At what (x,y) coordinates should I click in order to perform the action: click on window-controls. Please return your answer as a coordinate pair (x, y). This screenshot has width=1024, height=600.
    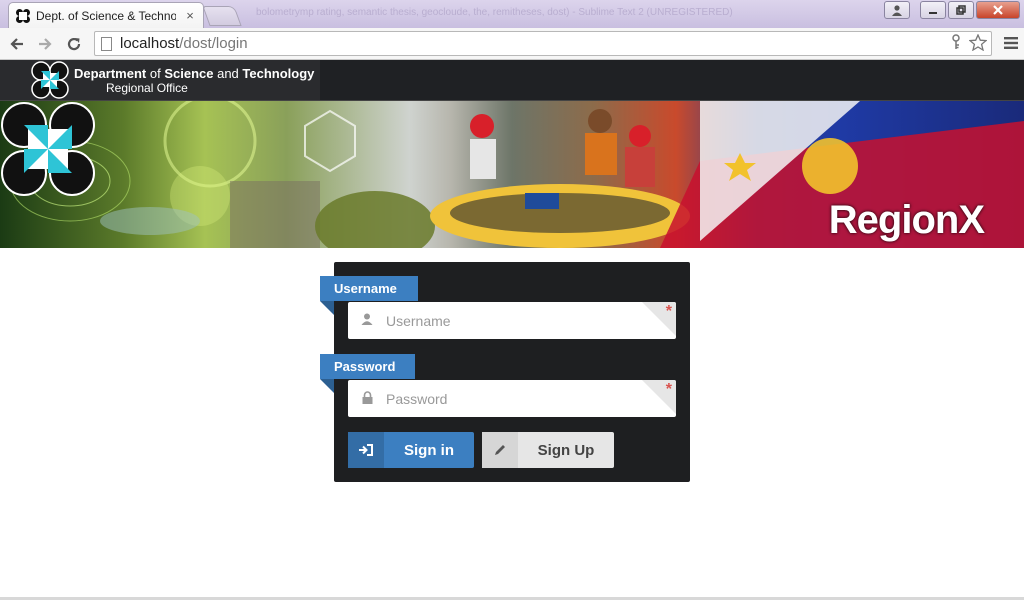
    Looking at the image, I should click on (952, 10).